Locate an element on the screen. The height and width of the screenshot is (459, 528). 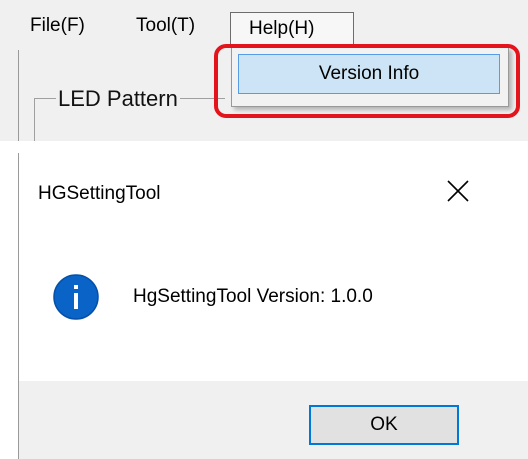
menu-file: File(F) is located at coordinates (57, 26).